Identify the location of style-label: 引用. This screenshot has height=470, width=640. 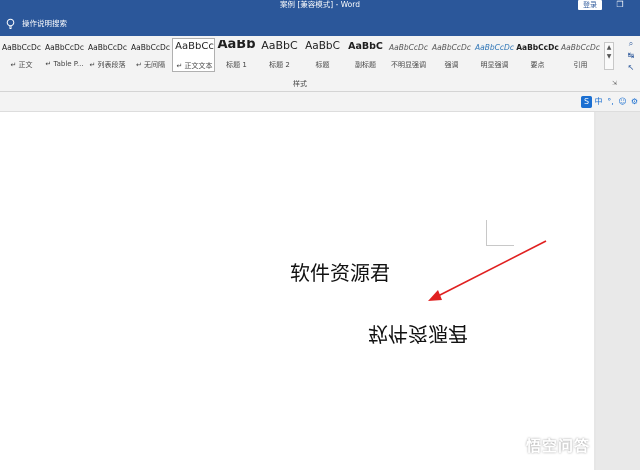
(580, 65).